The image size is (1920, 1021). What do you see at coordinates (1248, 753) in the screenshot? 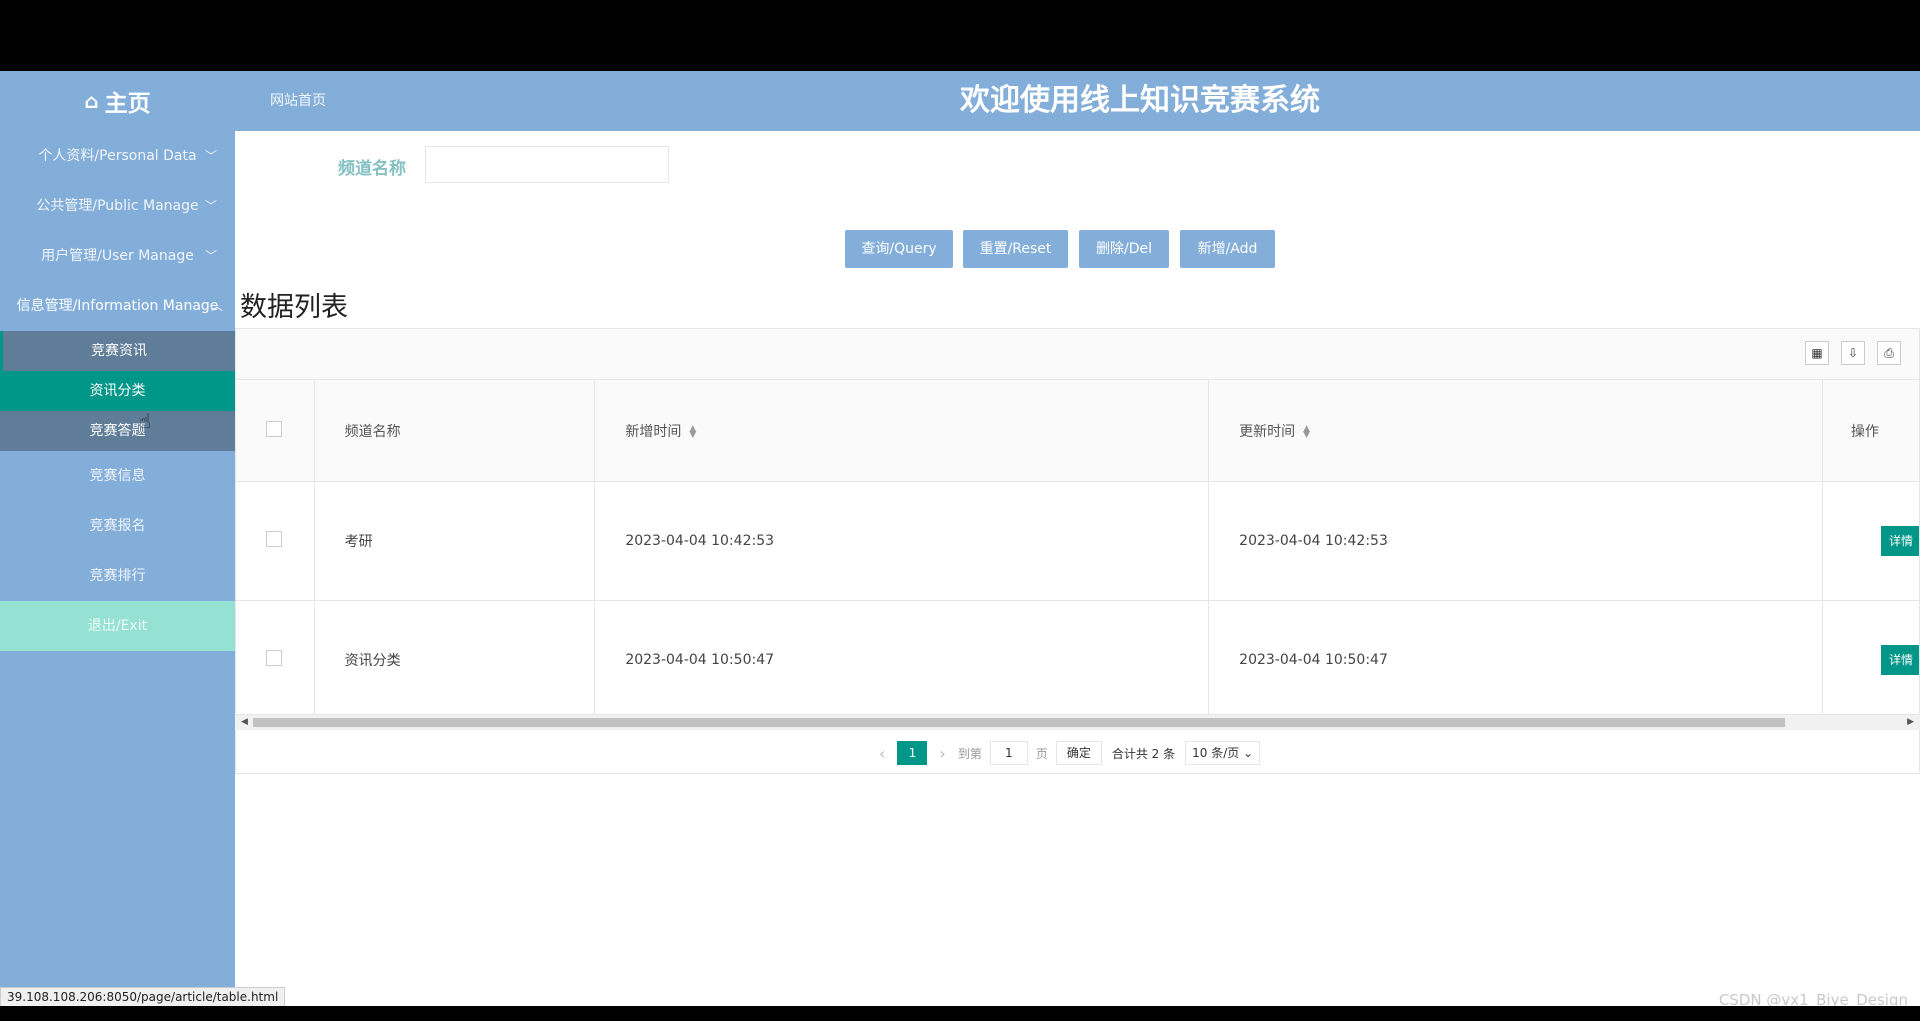
I see `chevron-down-icon: ⌄` at bounding box center [1248, 753].